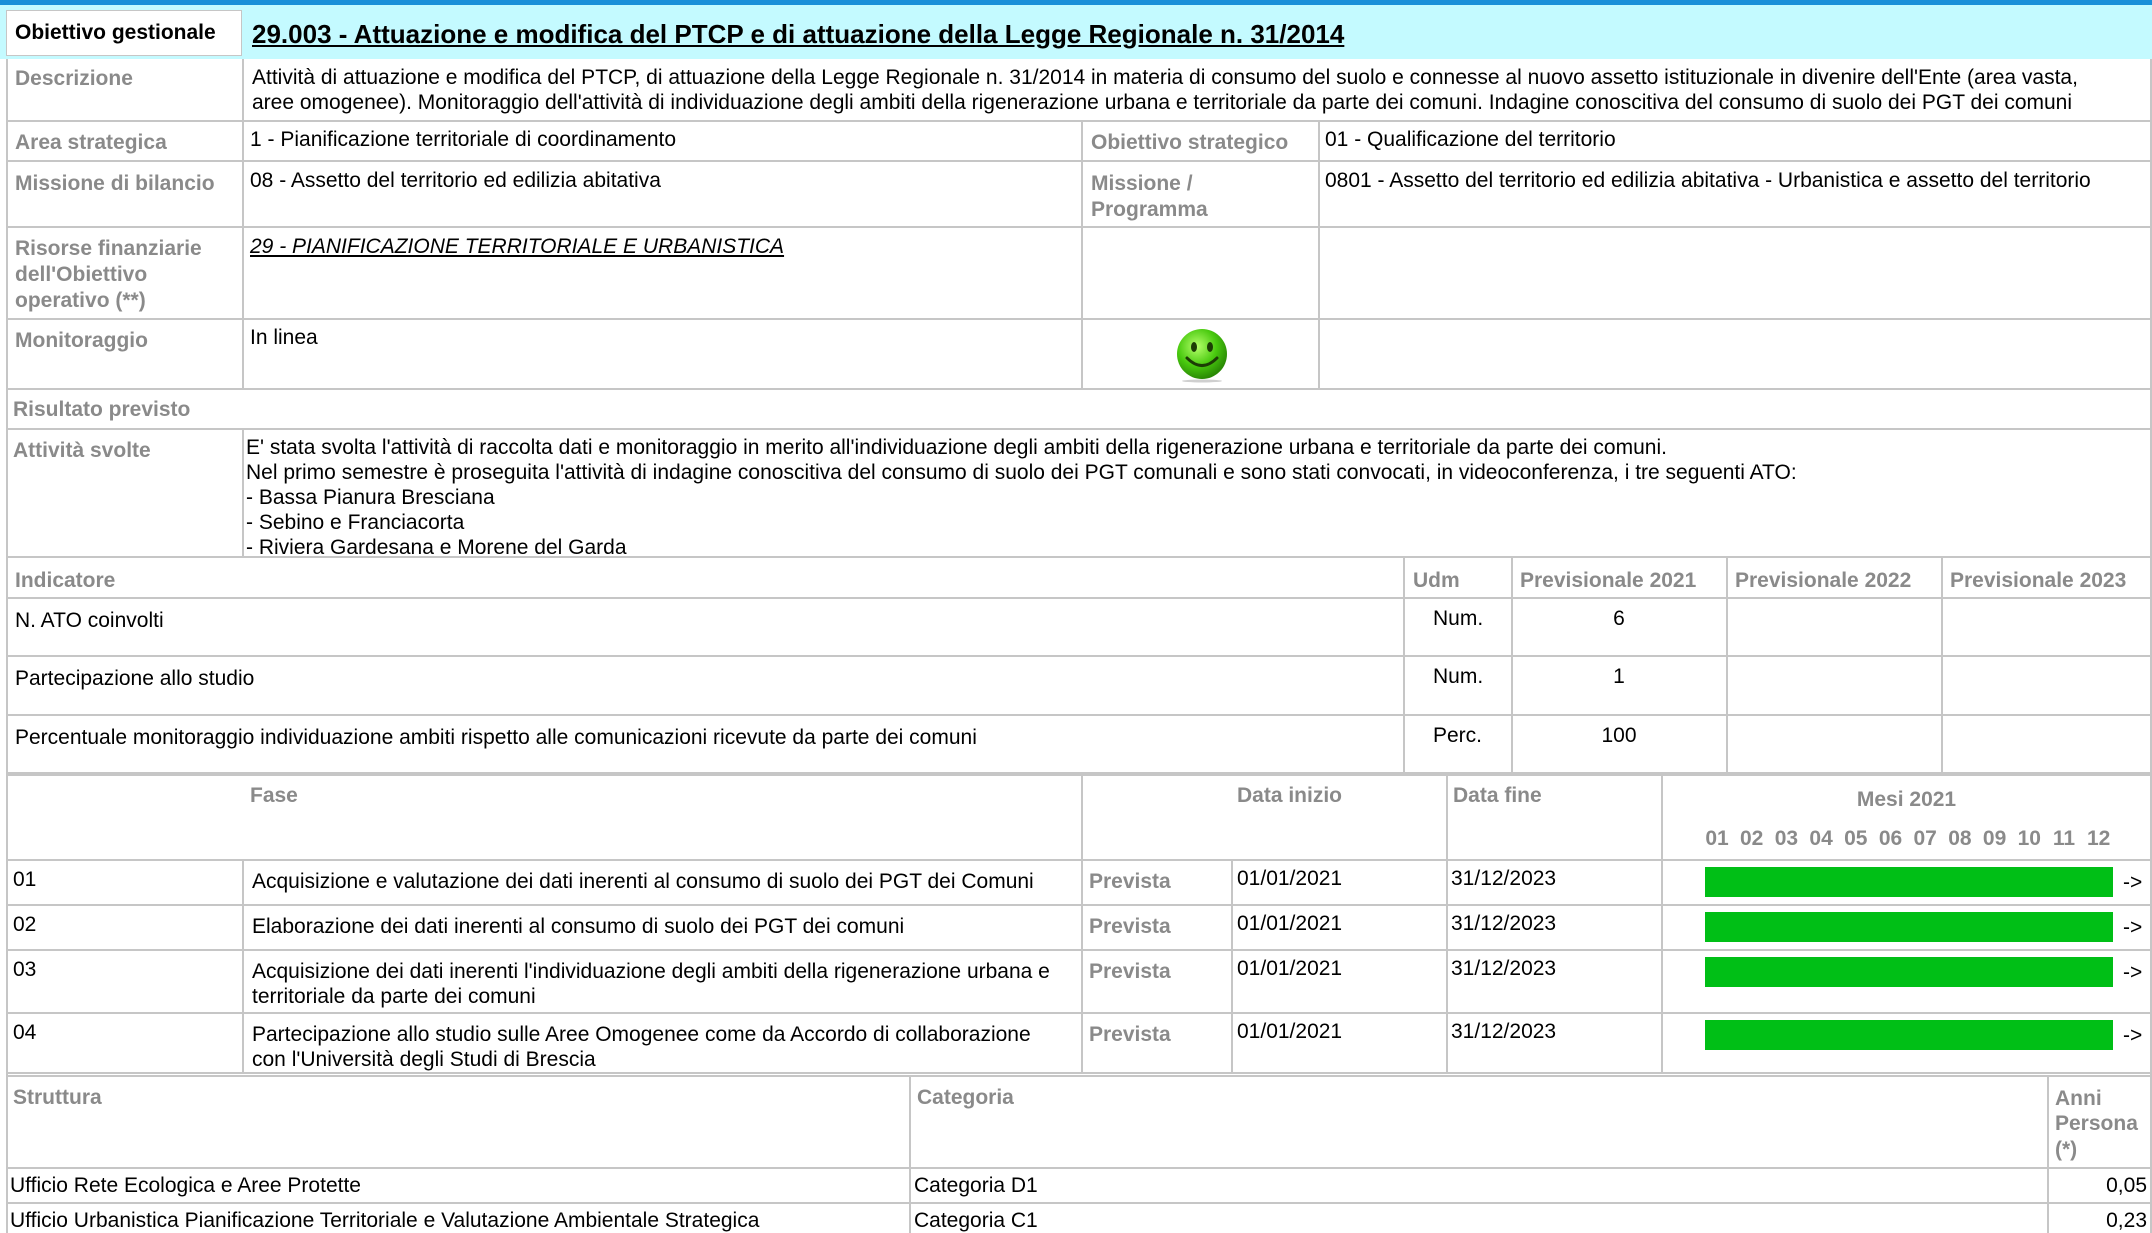  What do you see at coordinates (1608, 580) in the screenshot?
I see `previsionale-2021-header: Previsionale 2021` at bounding box center [1608, 580].